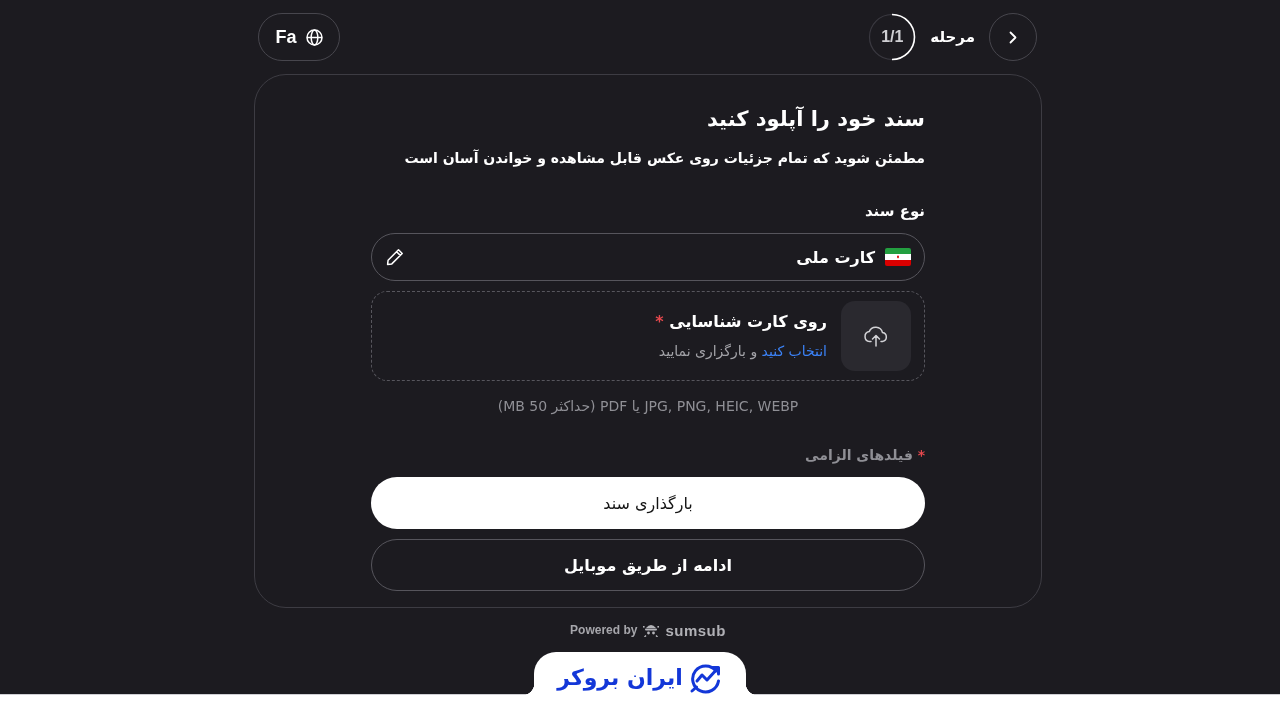  What do you see at coordinates (395, 257) in the screenshot?
I see `pencil-icon` at bounding box center [395, 257].